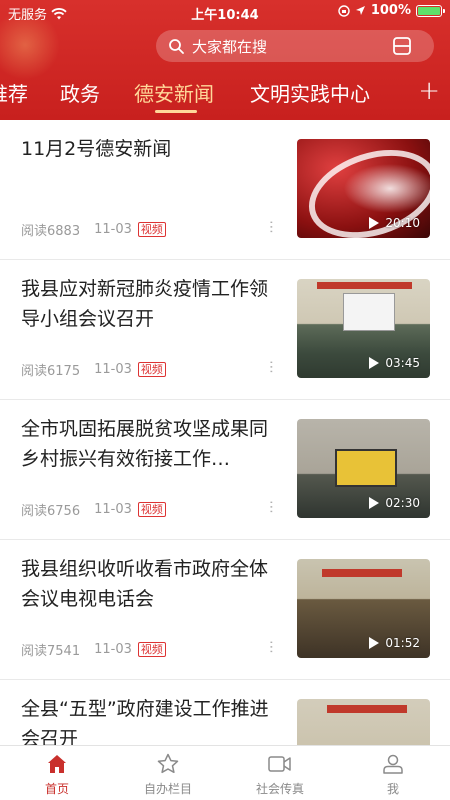 This screenshot has height=800, width=450. I want to click on nav-label: 自办栏目, so click(167, 789).